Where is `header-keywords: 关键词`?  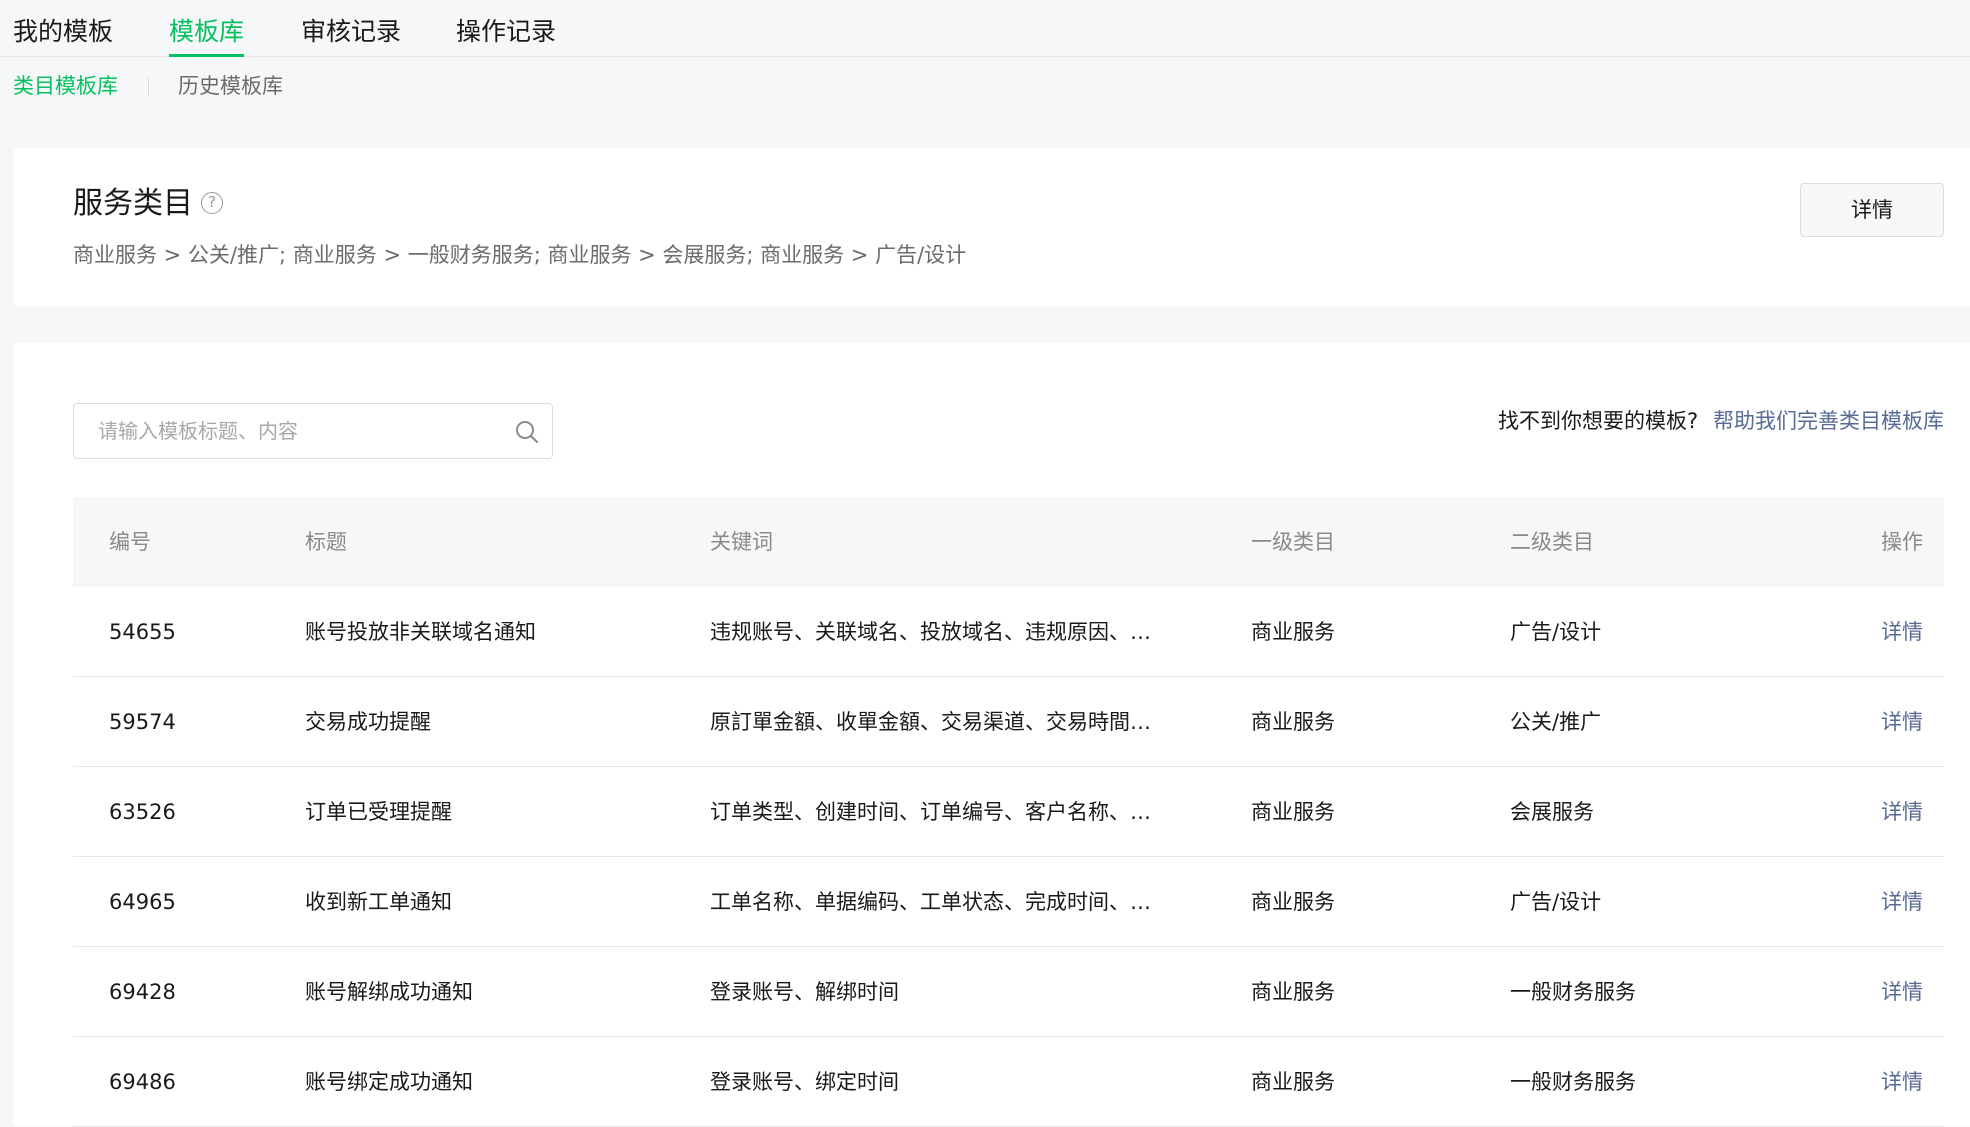
header-keywords: 关键词 is located at coordinates (741, 542).